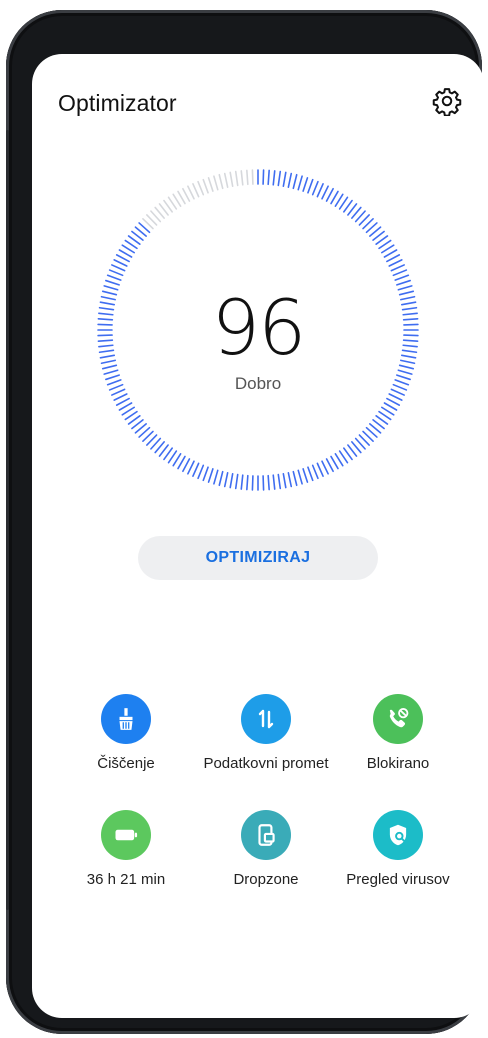 The image size is (488, 1038). I want to click on battery-circle, so click(126, 835).